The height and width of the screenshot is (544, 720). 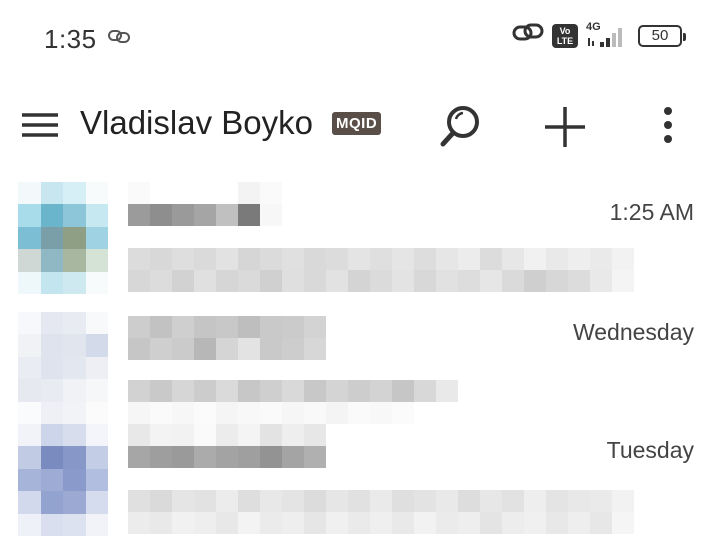 What do you see at coordinates (528, 35) in the screenshot?
I see `hotspot-link-icon` at bounding box center [528, 35].